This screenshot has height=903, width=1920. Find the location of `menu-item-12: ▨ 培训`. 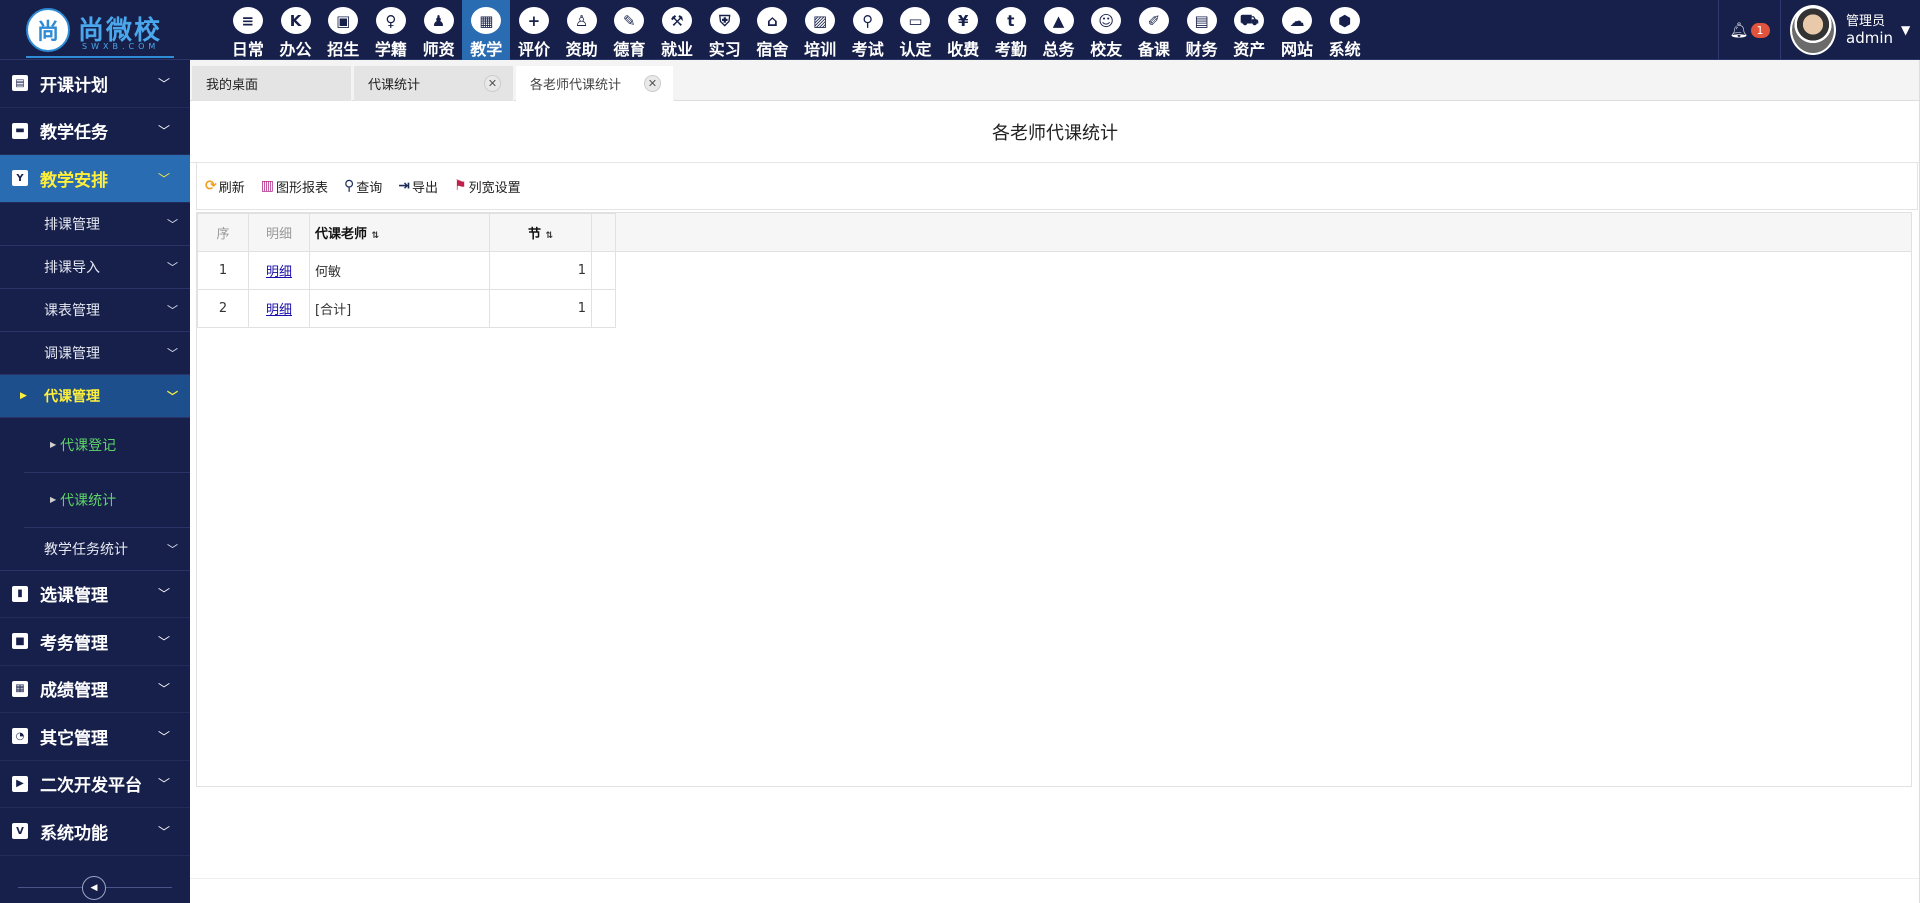

menu-item-12: ▨ 培训 is located at coordinates (820, 30).